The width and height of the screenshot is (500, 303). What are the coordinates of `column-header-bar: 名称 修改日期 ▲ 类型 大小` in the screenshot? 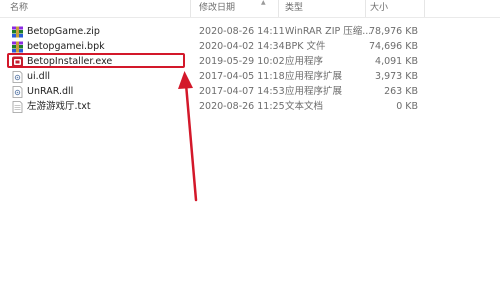 It's located at (250, 9).